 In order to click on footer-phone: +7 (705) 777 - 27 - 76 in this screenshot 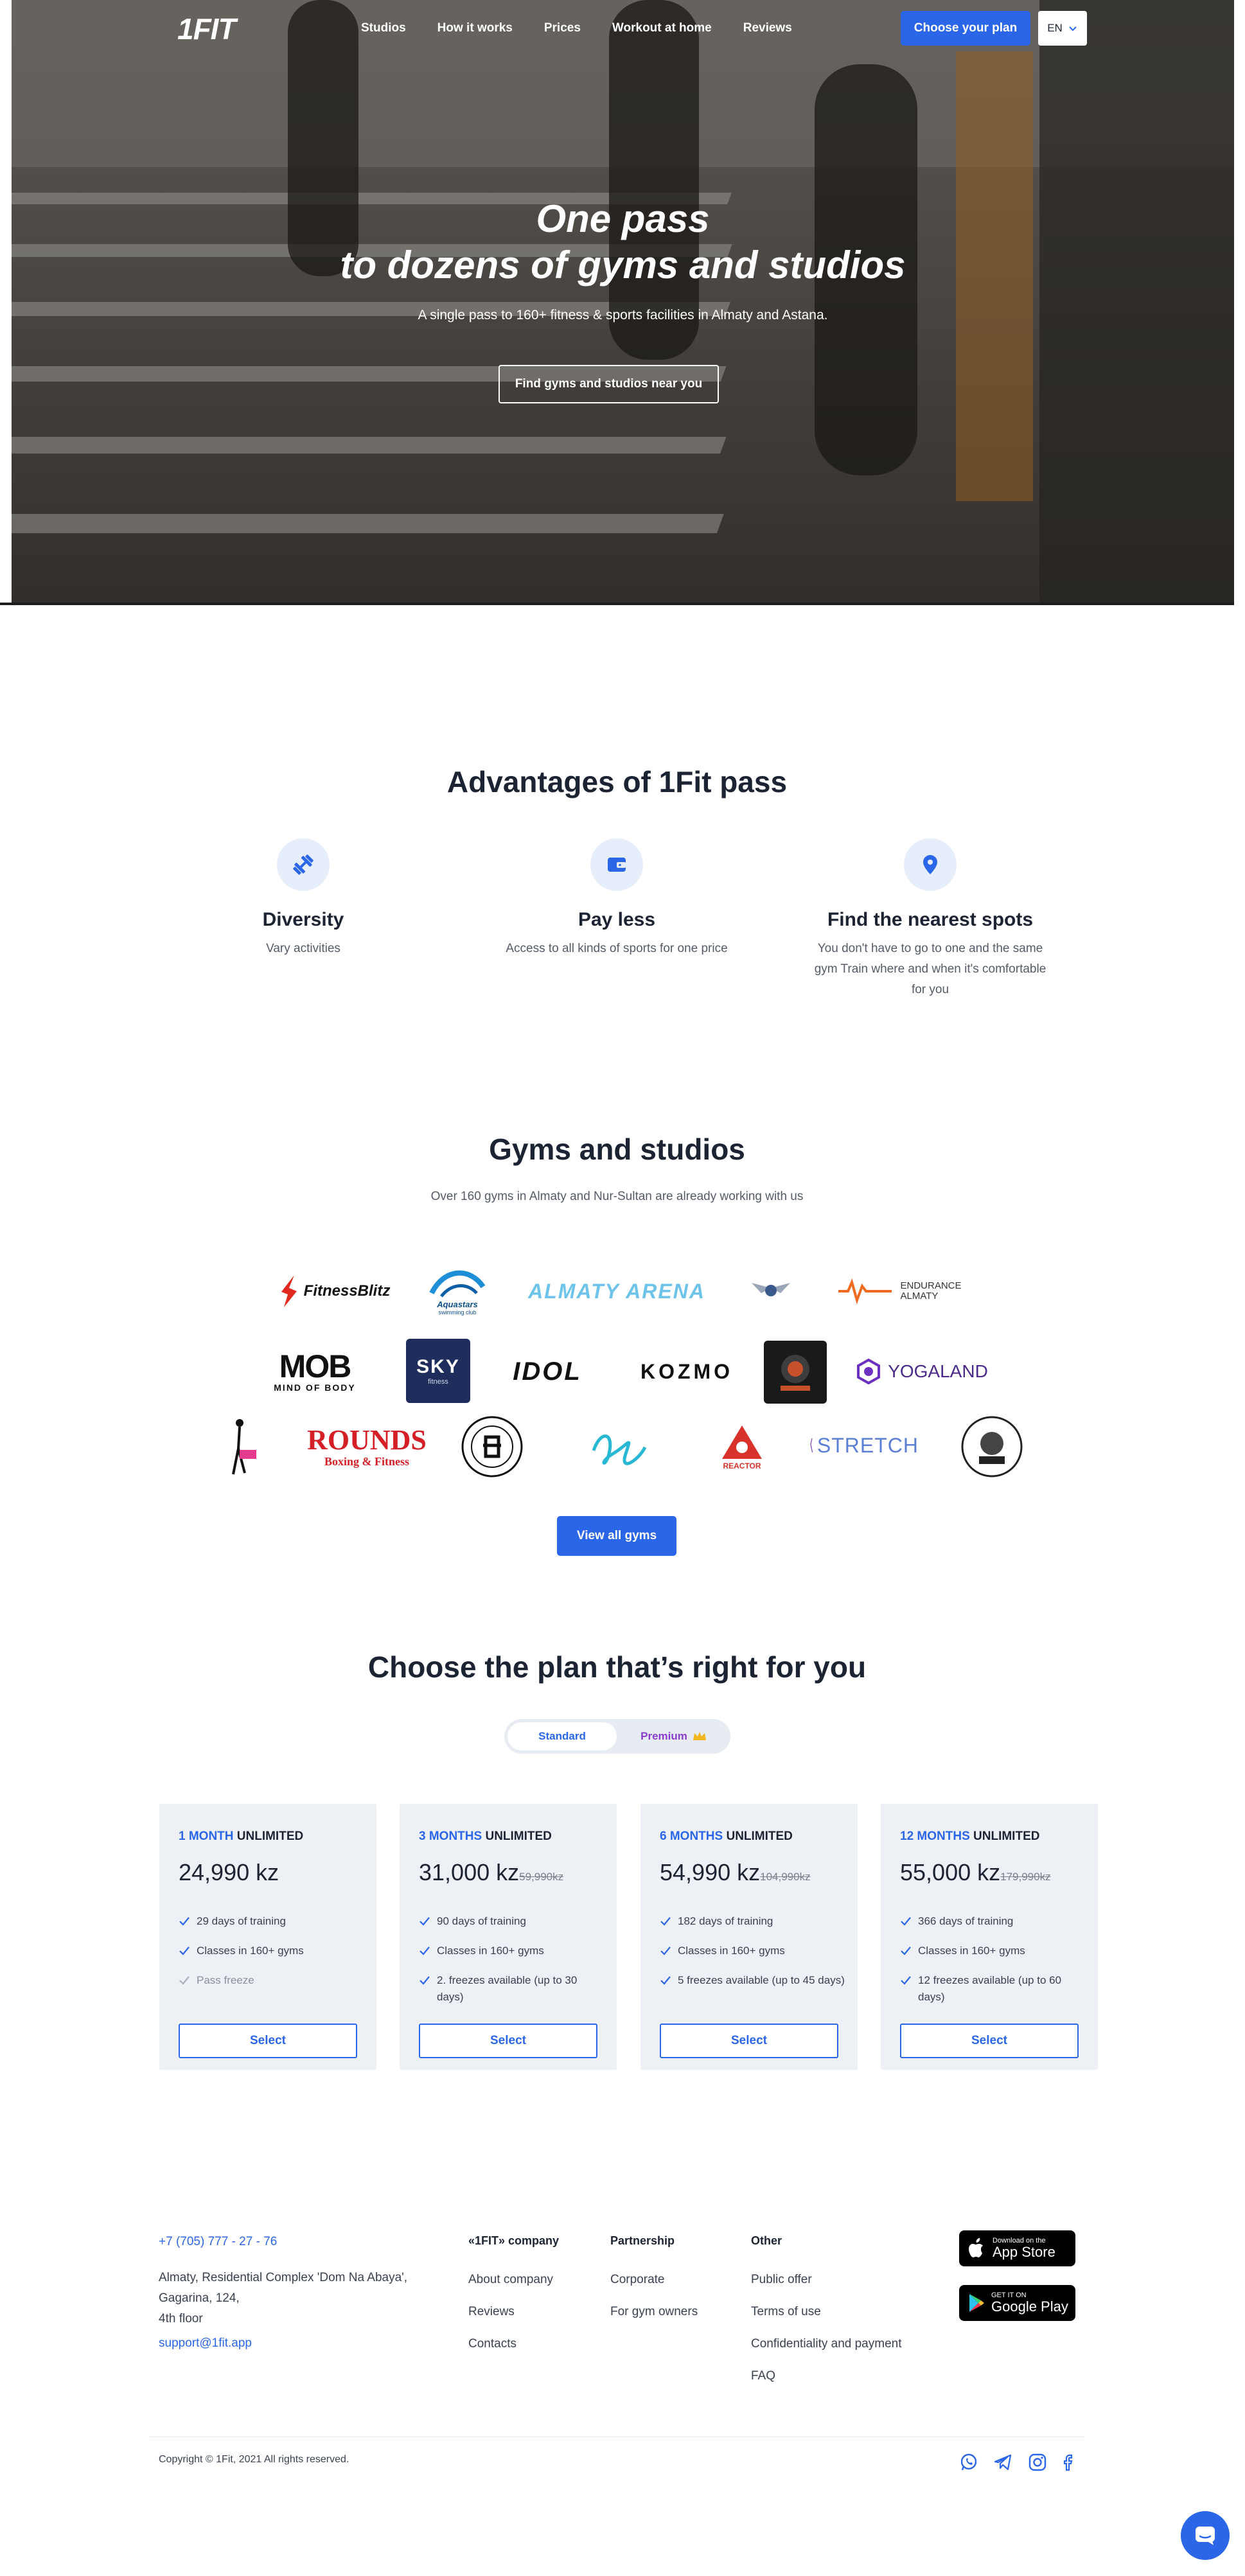, I will do `click(218, 2242)`.